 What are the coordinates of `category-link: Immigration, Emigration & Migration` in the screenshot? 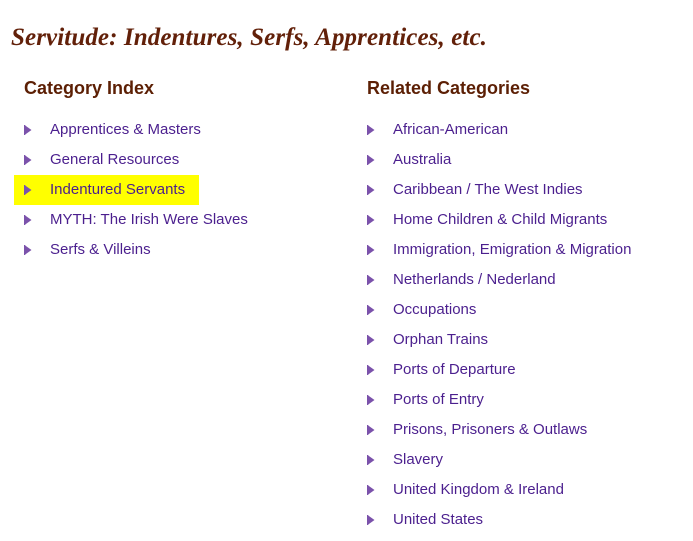 It's located at (512, 249).